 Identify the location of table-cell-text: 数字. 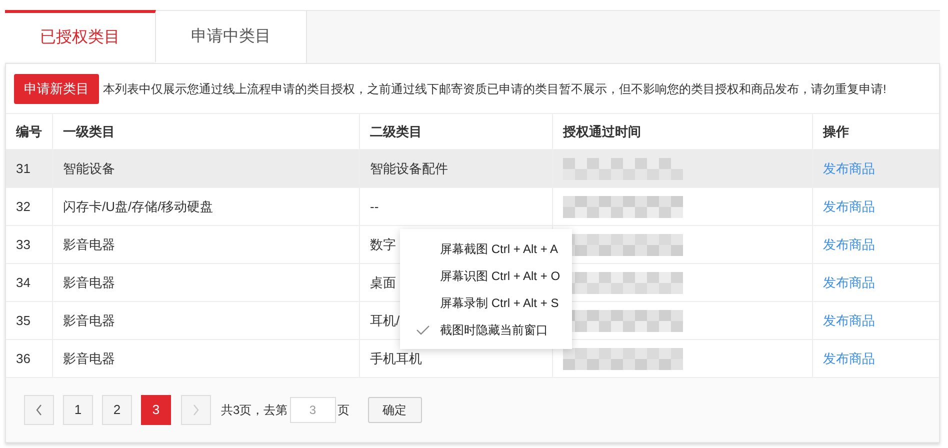
(383, 245).